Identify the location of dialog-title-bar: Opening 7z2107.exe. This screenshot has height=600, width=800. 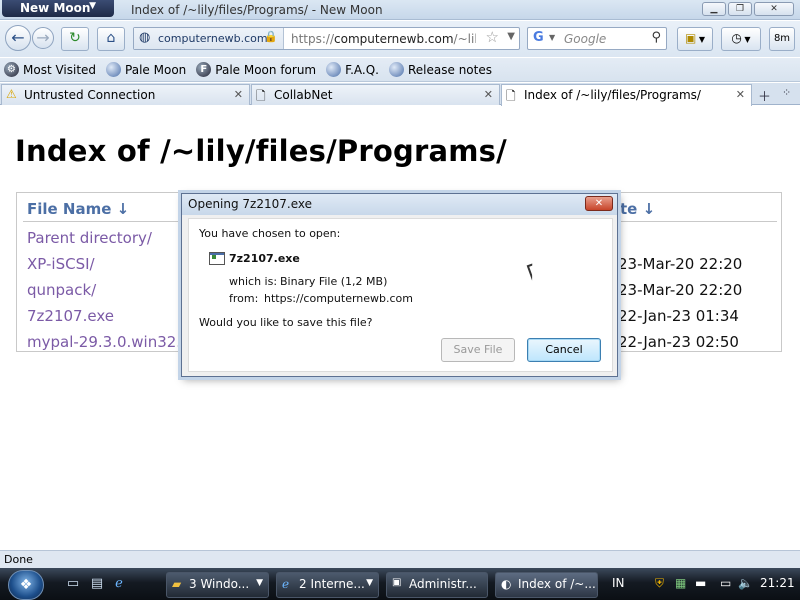
(399, 204).